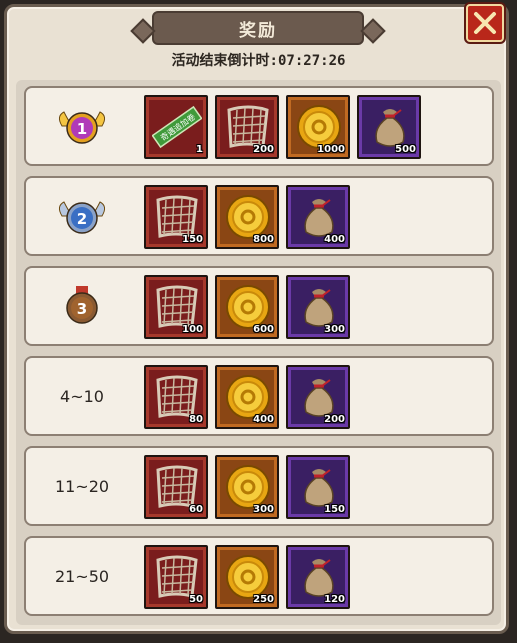 The height and width of the screenshot is (643, 517). I want to click on title-banner: 奖励, so click(258, 28).